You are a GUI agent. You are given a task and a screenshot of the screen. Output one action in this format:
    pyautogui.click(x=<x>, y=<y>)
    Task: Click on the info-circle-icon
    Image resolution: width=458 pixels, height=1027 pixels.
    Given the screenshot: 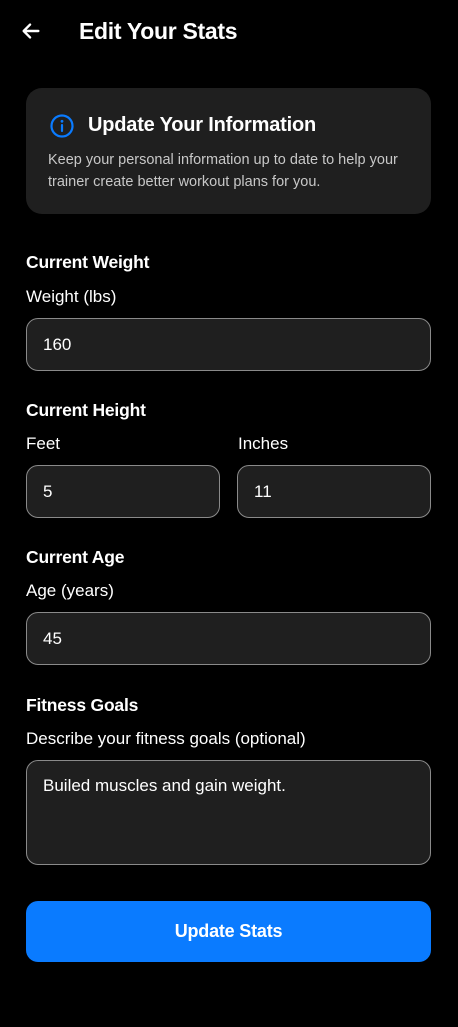 What is the action you would take?
    pyautogui.click(x=62, y=126)
    